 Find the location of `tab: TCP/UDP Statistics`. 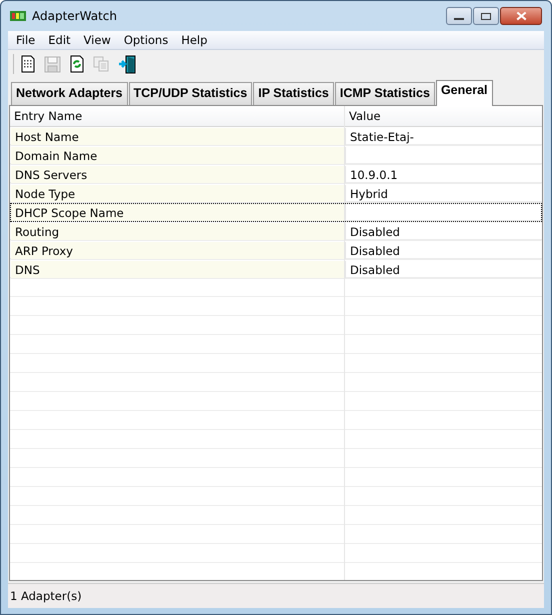

tab: TCP/UDP Statistics is located at coordinates (190, 93).